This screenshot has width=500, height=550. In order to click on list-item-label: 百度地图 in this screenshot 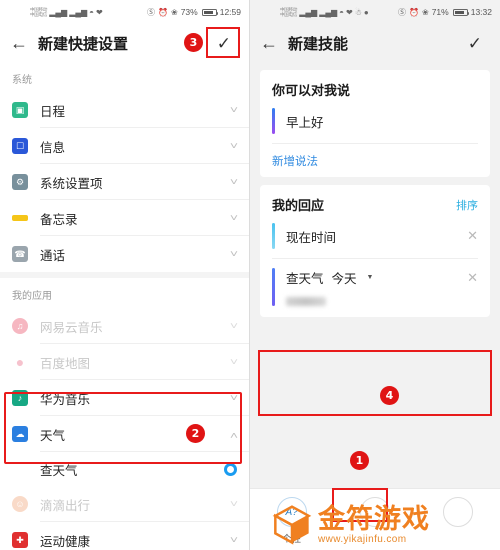, I will do `click(65, 363)`.